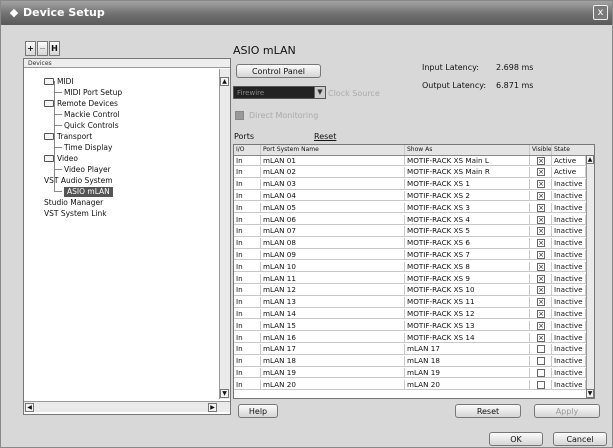  What do you see at coordinates (333, 150) in the screenshot?
I see `column-port-system-name: Port System Name` at bounding box center [333, 150].